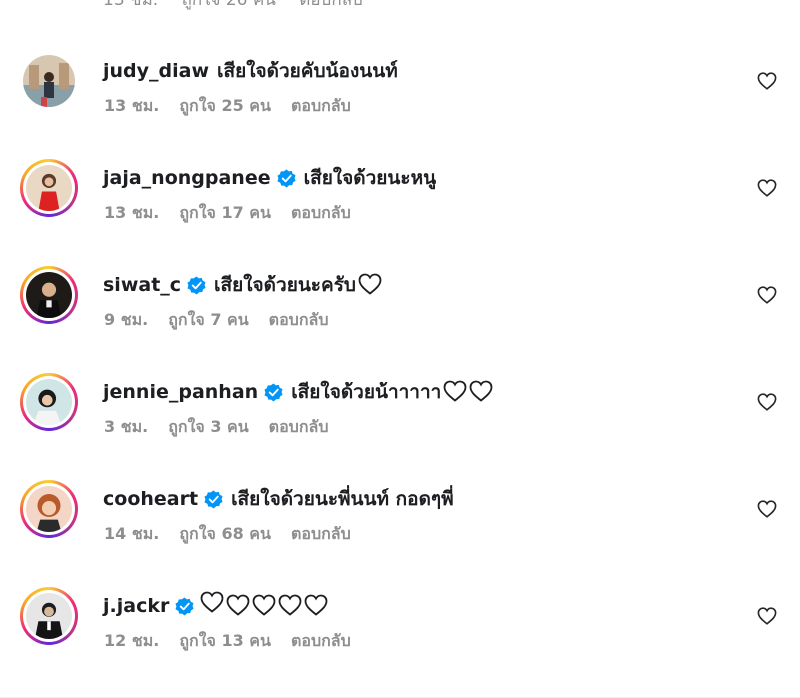 Image resolution: width=800 pixels, height=698 pixels. What do you see at coordinates (132, 640) in the screenshot?
I see `comment-time: 12 ชม.` at bounding box center [132, 640].